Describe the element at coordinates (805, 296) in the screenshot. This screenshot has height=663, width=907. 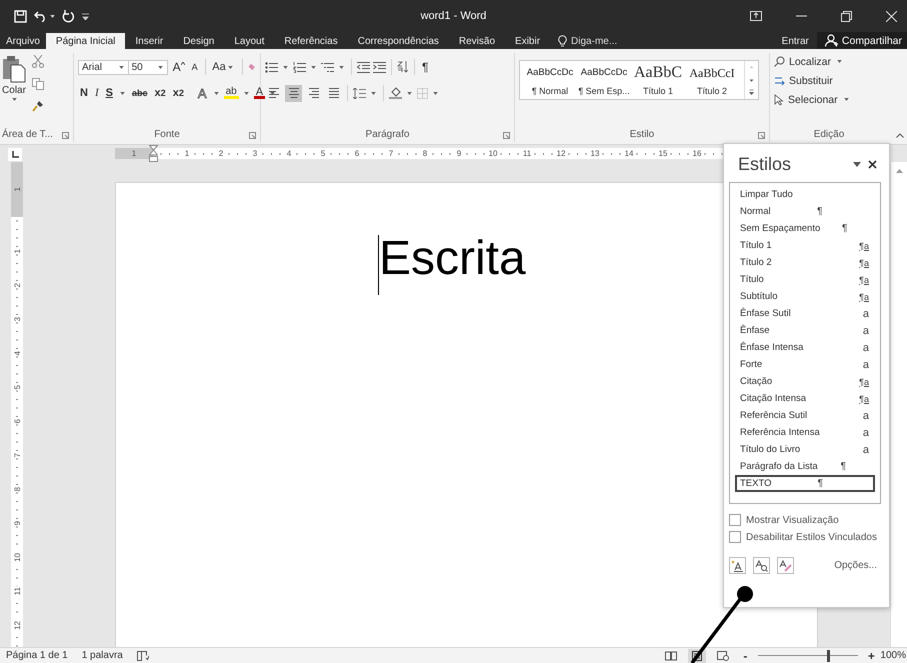
I see `style-list-item: Subtítulo ¶a` at that location.